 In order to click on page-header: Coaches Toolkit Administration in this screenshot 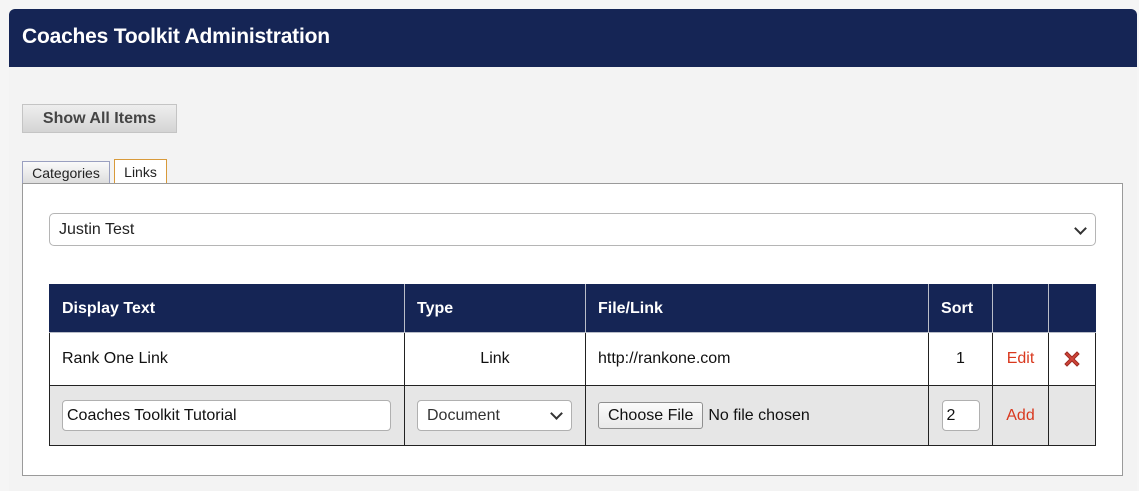, I will do `click(573, 38)`.